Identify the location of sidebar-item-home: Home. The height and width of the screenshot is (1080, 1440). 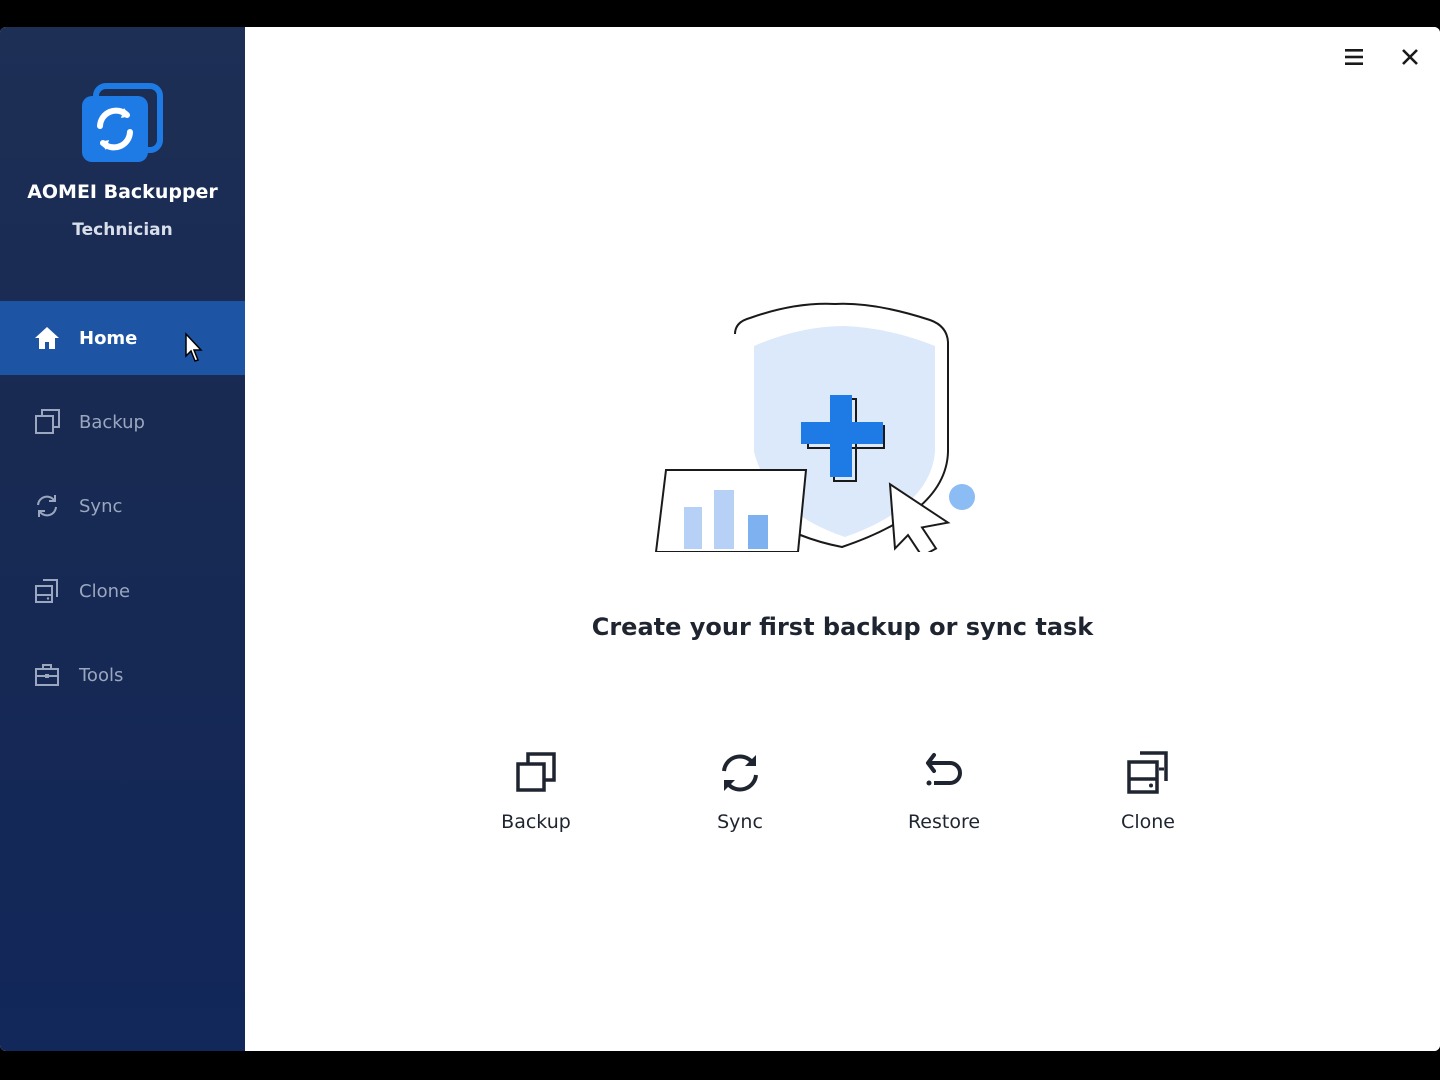
(122, 338).